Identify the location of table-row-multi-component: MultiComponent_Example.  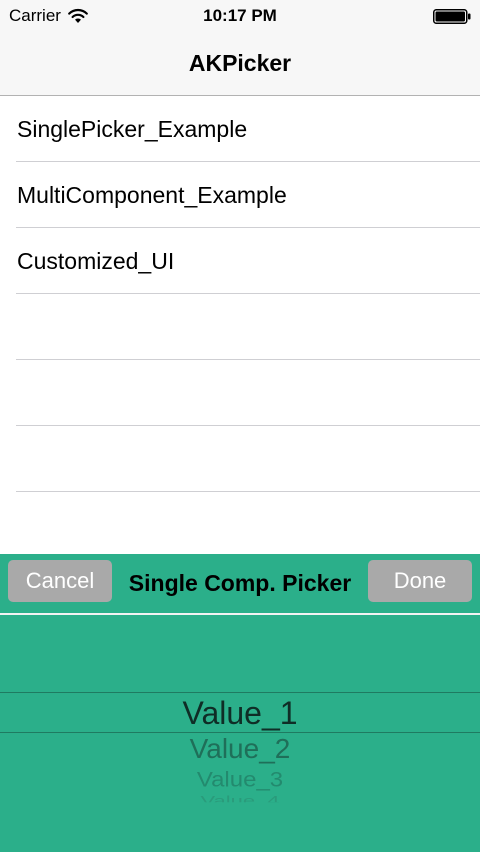
(248, 195).